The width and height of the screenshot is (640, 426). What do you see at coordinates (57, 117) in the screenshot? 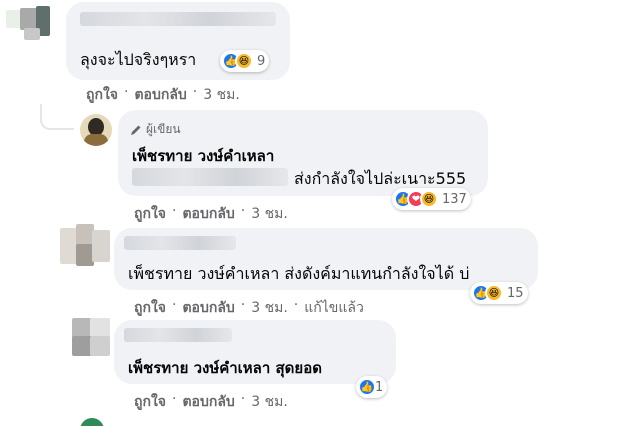
I see `thread-line` at bounding box center [57, 117].